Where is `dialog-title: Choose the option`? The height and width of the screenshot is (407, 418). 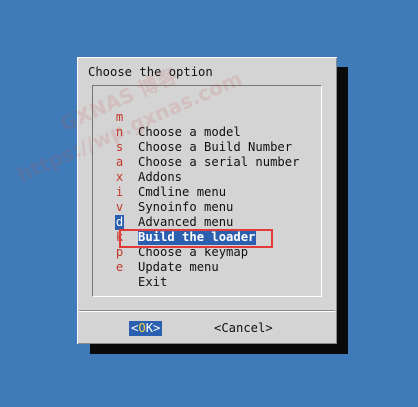
dialog-title: Choose the option is located at coordinates (150, 72).